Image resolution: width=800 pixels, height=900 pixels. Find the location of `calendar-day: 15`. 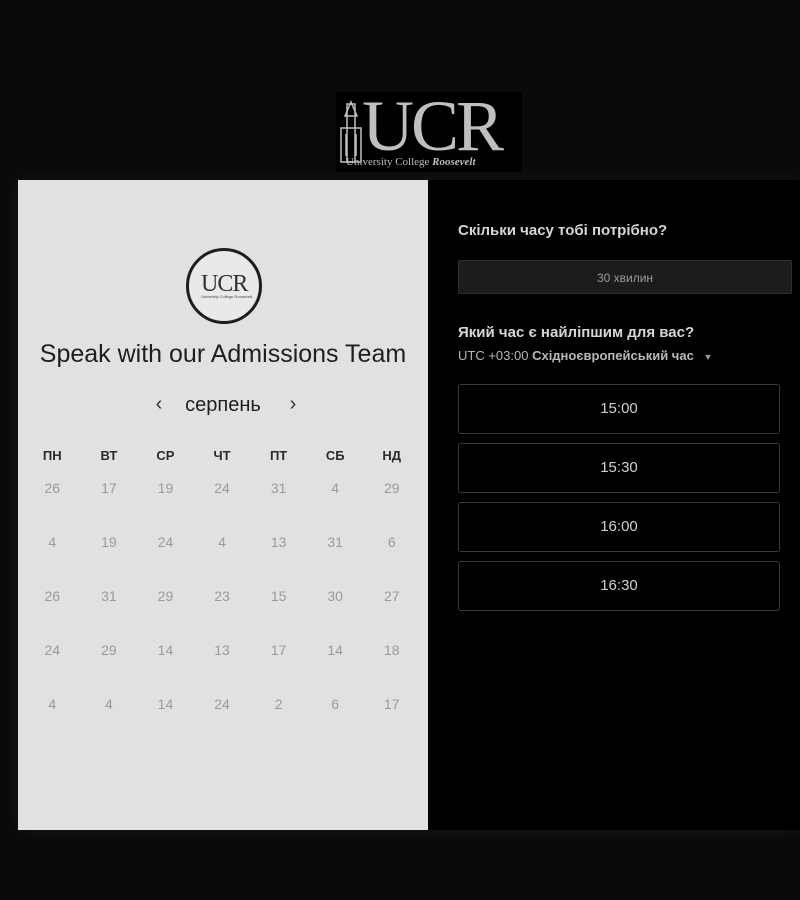

calendar-day: 15 is located at coordinates (278, 615).